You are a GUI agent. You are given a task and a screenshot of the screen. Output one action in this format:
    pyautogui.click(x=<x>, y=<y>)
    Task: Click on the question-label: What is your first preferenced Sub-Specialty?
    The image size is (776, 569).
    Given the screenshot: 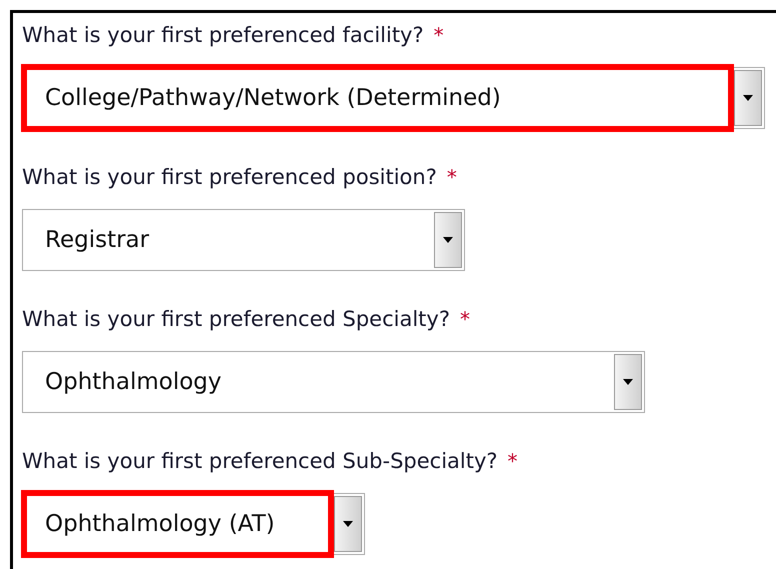 What is the action you would take?
    pyautogui.click(x=260, y=461)
    